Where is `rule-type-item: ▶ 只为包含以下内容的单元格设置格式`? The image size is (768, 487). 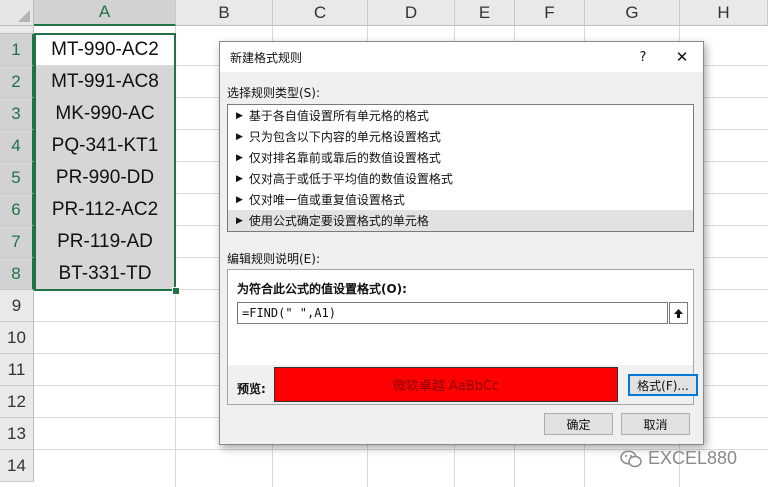 rule-type-item: ▶ 只为包含以下内容的单元格设置格式 is located at coordinates (460, 136).